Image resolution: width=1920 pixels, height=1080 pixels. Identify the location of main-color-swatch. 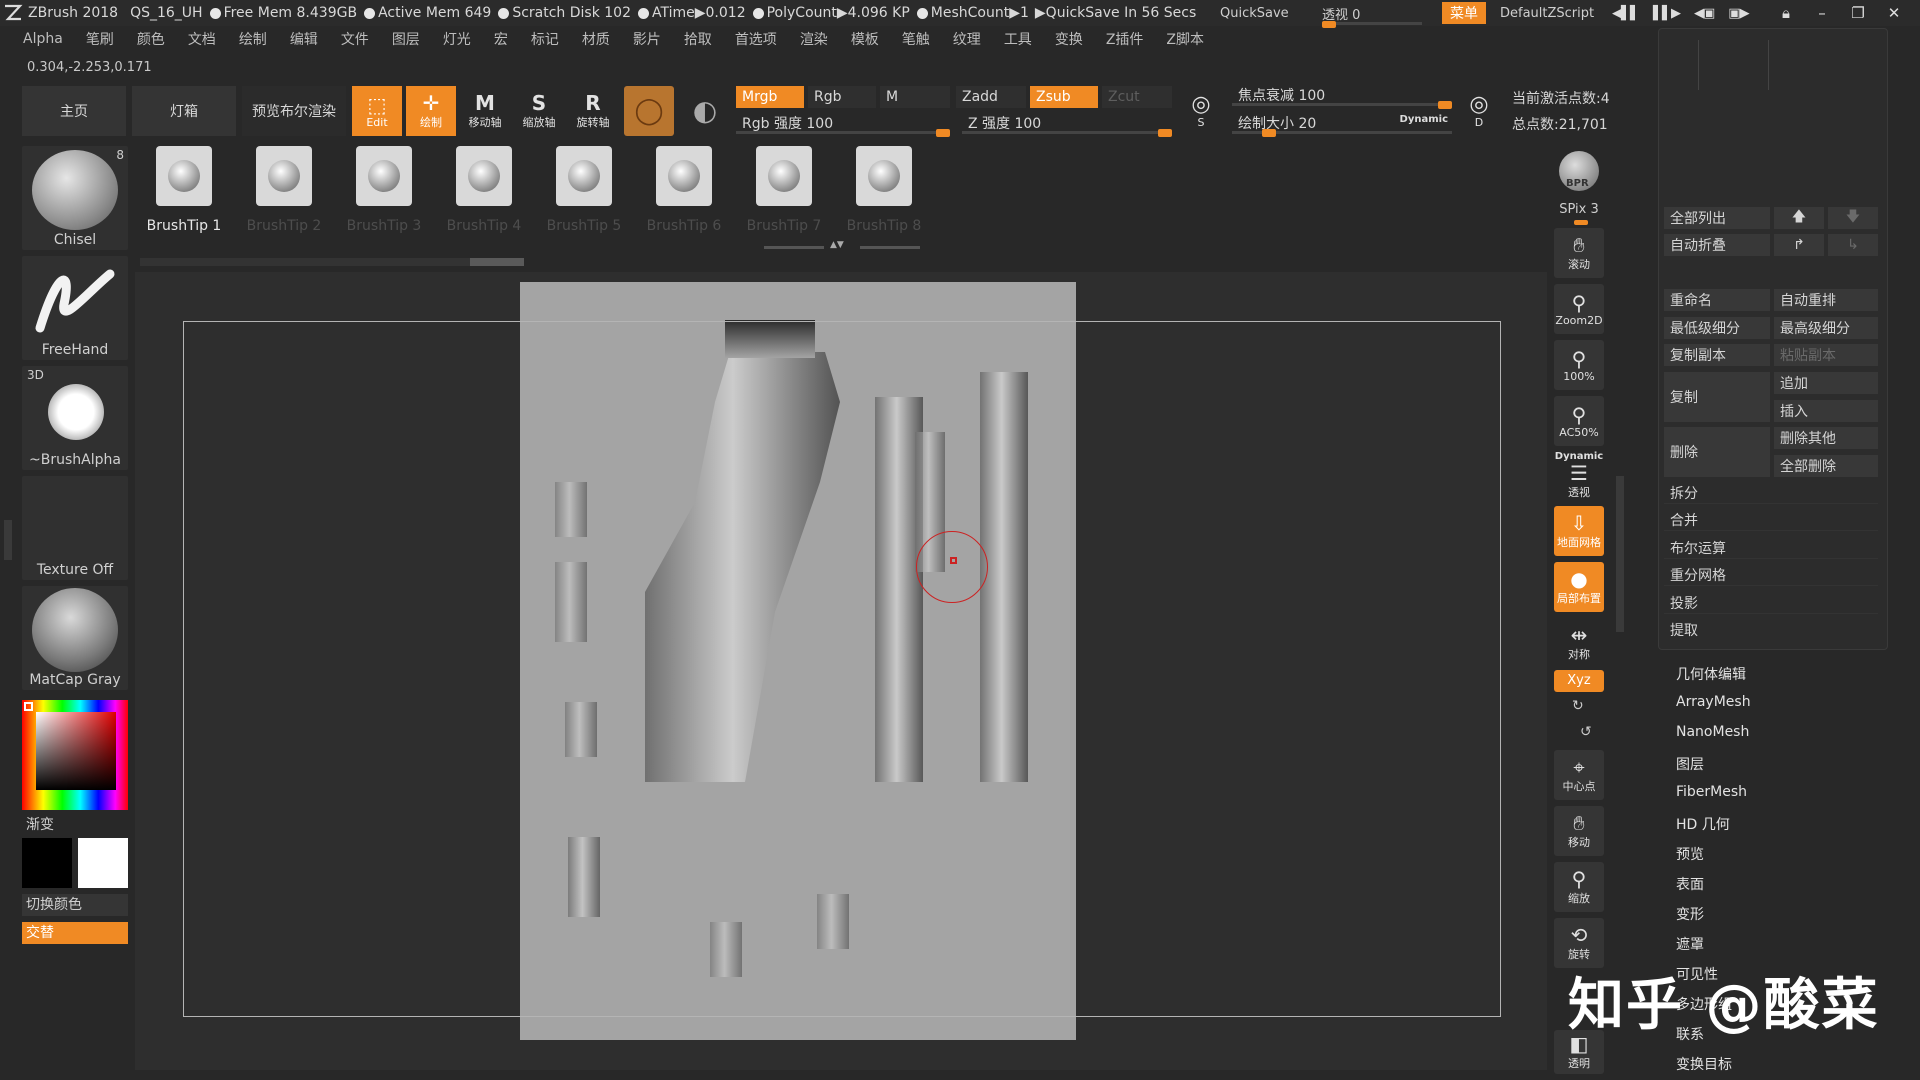
(47, 863).